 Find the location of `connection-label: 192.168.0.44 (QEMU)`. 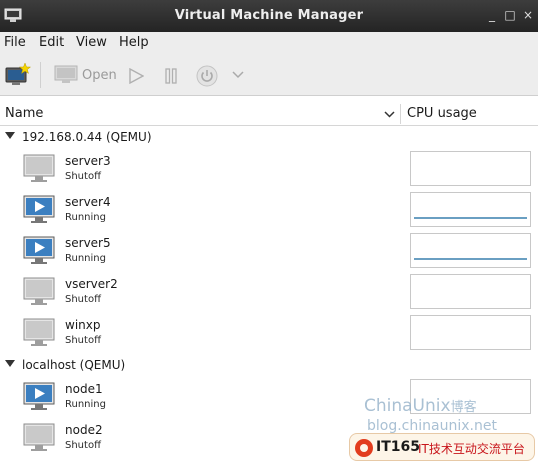

connection-label: 192.168.0.44 (QEMU) is located at coordinates (87, 137).